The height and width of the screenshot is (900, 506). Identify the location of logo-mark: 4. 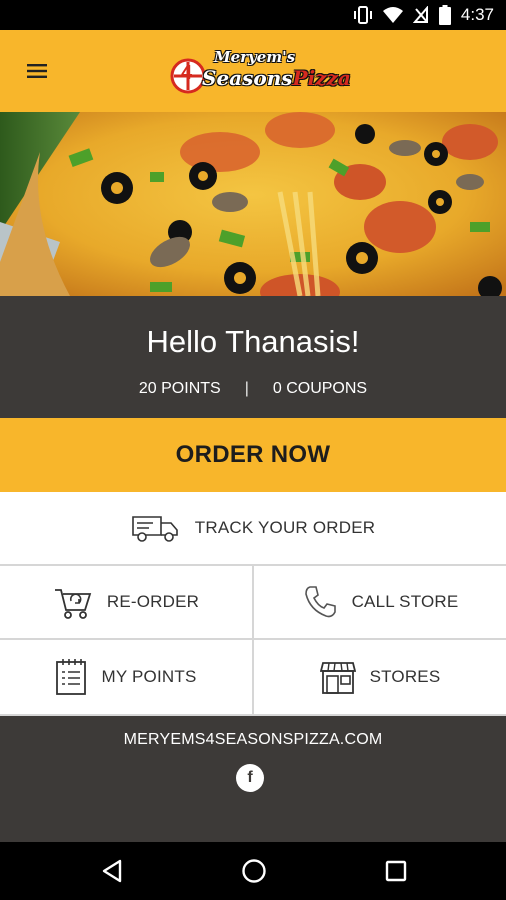
(187, 73).